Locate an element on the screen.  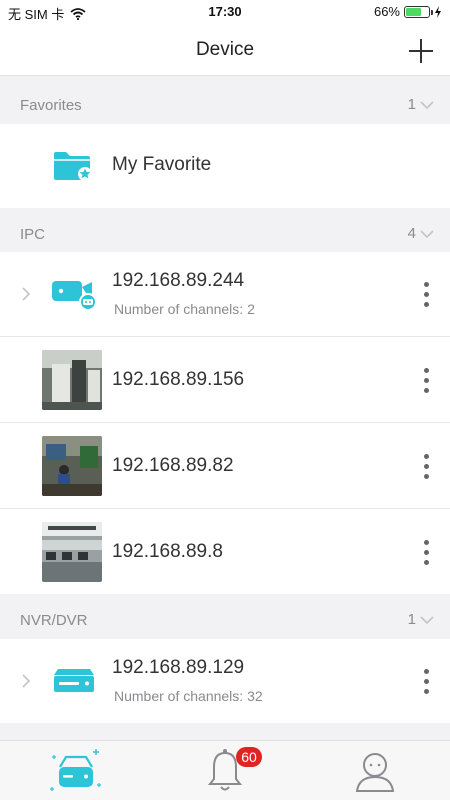
add-device-button is located at coordinates (421, 51).